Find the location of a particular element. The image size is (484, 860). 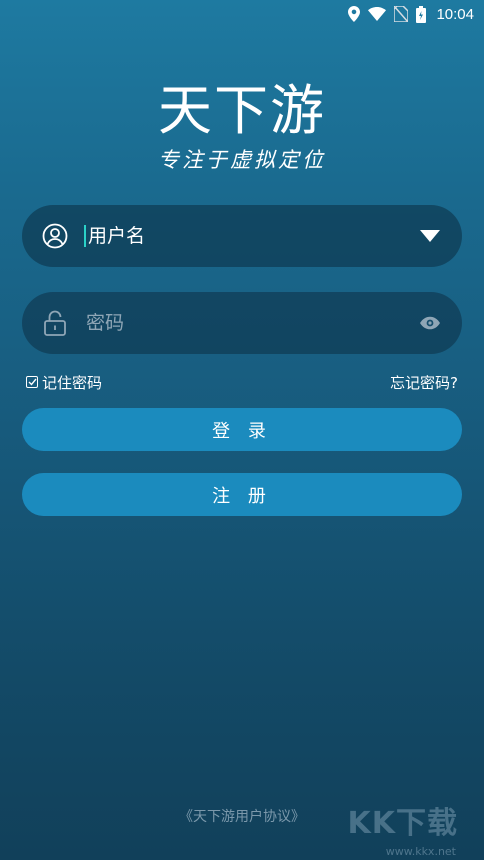

watermark-logo: KK下载 is located at coordinates (402, 823).